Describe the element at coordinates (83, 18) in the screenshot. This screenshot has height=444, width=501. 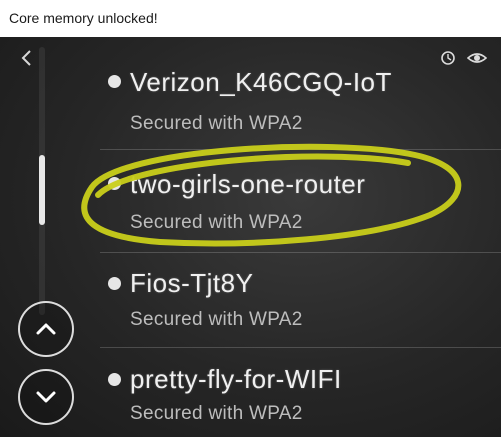
I see `post-caption: Core memory unlocked!` at that location.